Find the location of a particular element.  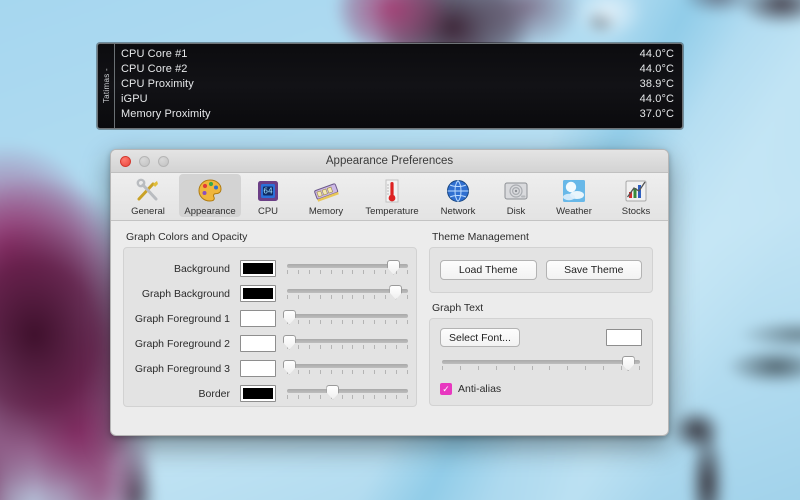

text-color-well is located at coordinates (624, 337).